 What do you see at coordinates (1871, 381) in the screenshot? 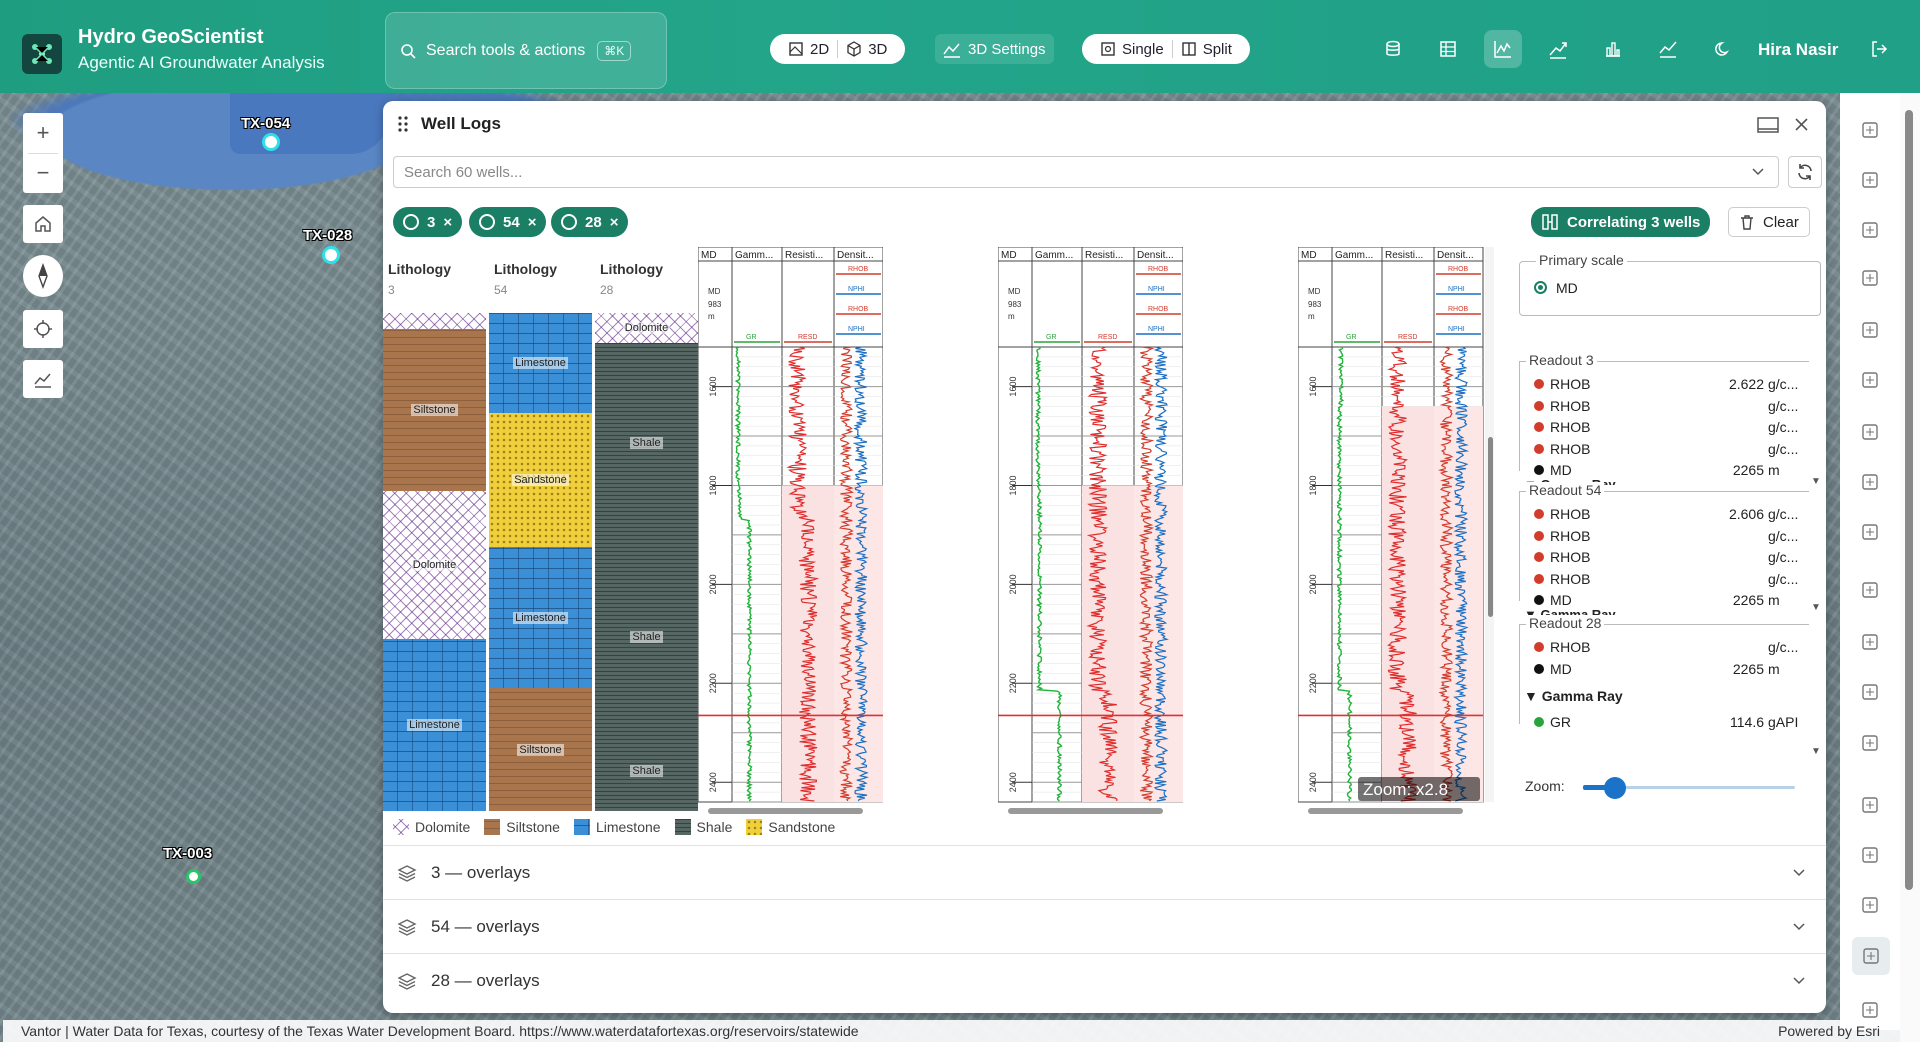
I see `ruler-icon` at bounding box center [1871, 381].